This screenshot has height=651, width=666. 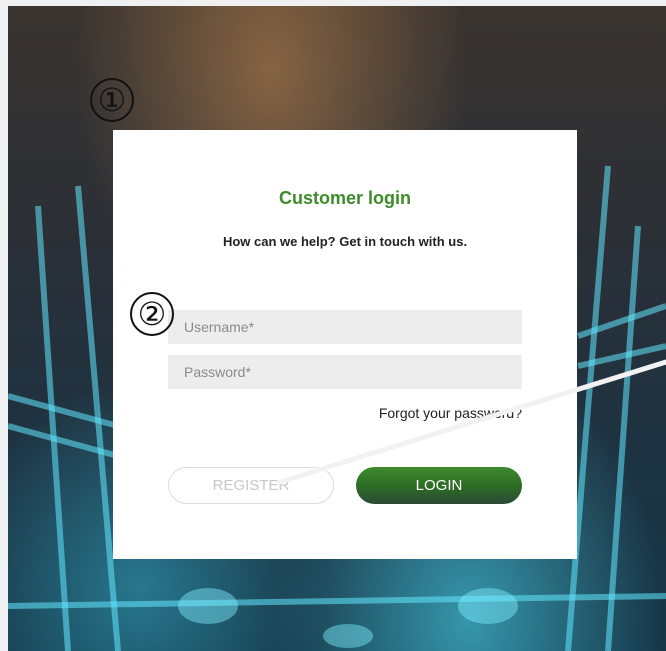 I want to click on login-button: LOGIN, so click(x=439, y=485).